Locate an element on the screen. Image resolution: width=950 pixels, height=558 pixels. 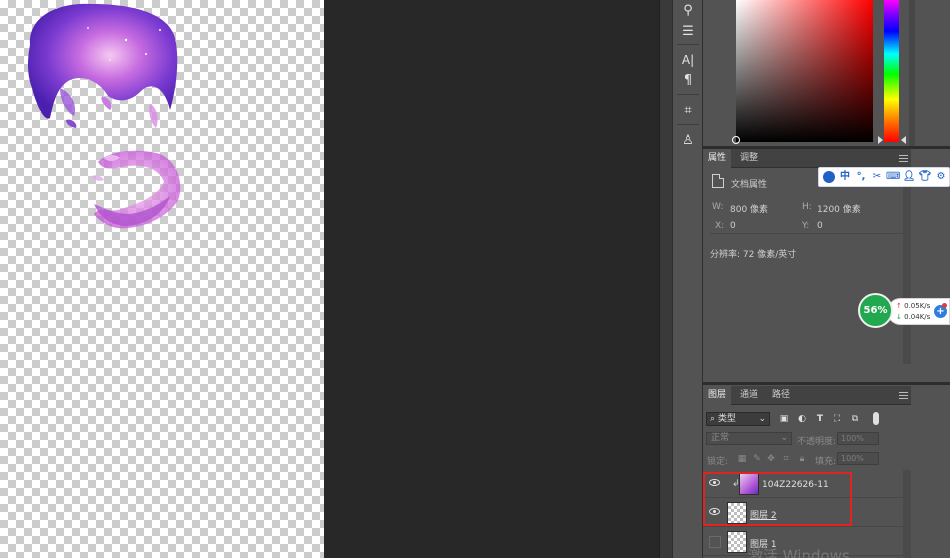
x-value: 0 is located at coordinates (733, 226).